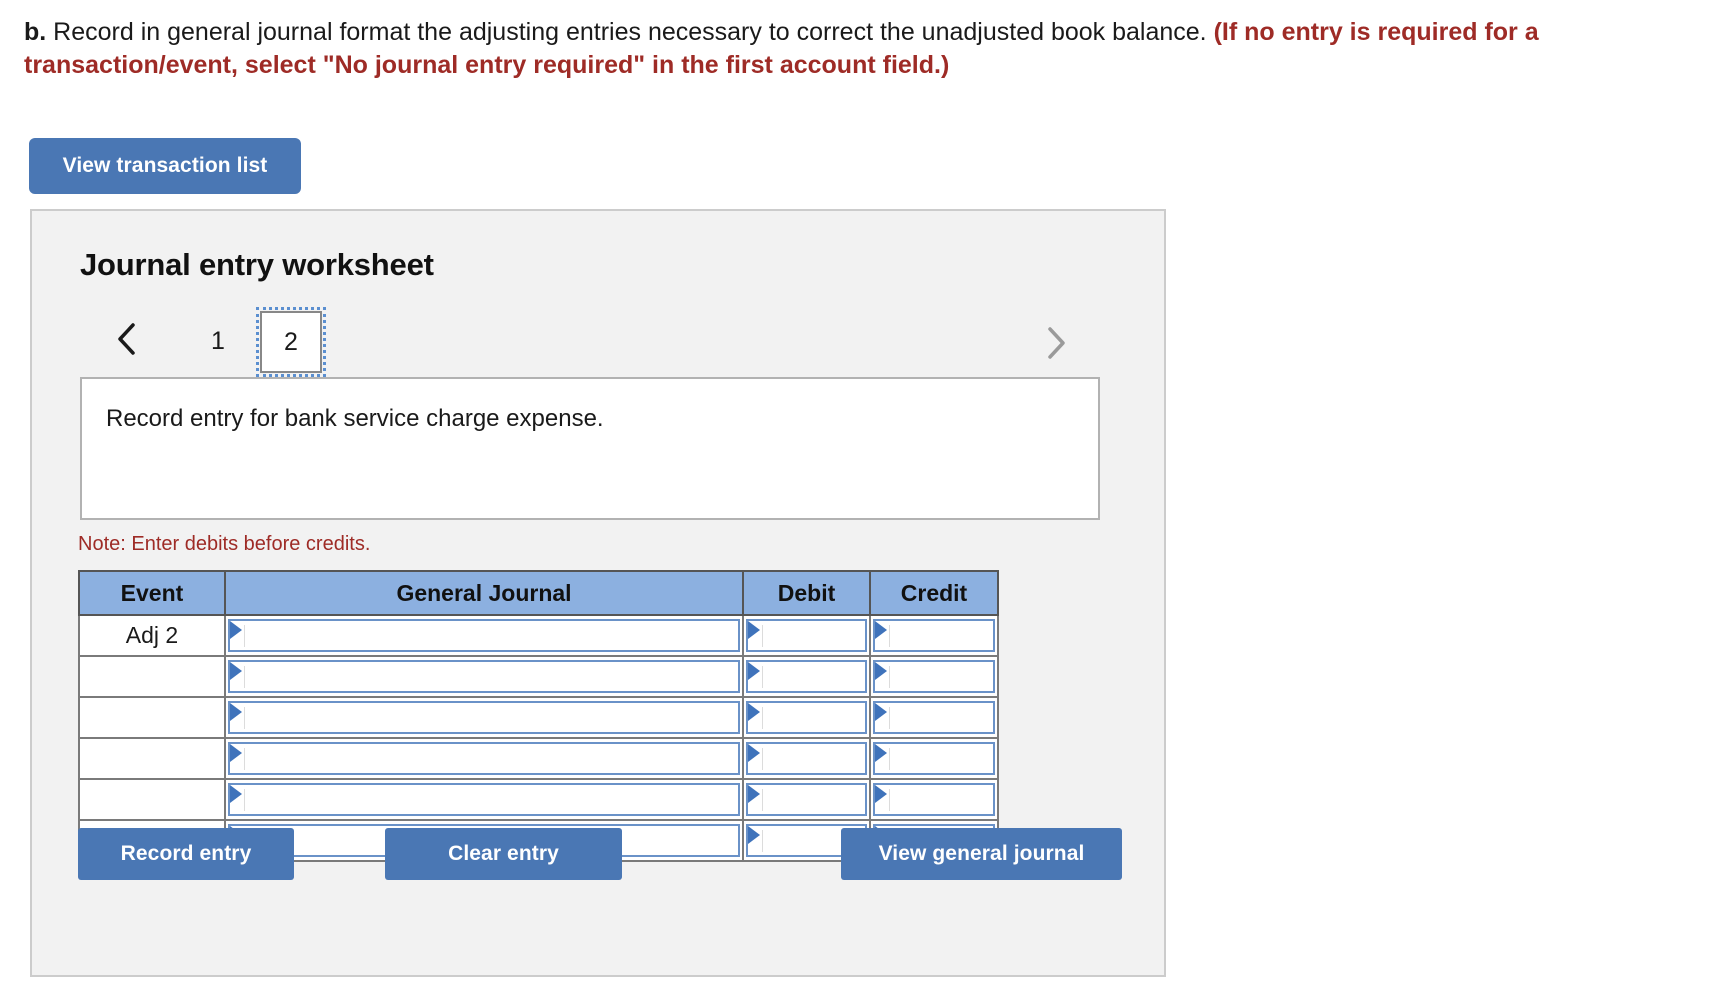 The height and width of the screenshot is (998, 1732). What do you see at coordinates (152, 635) in the screenshot?
I see `event-cell: Adj 2` at bounding box center [152, 635].